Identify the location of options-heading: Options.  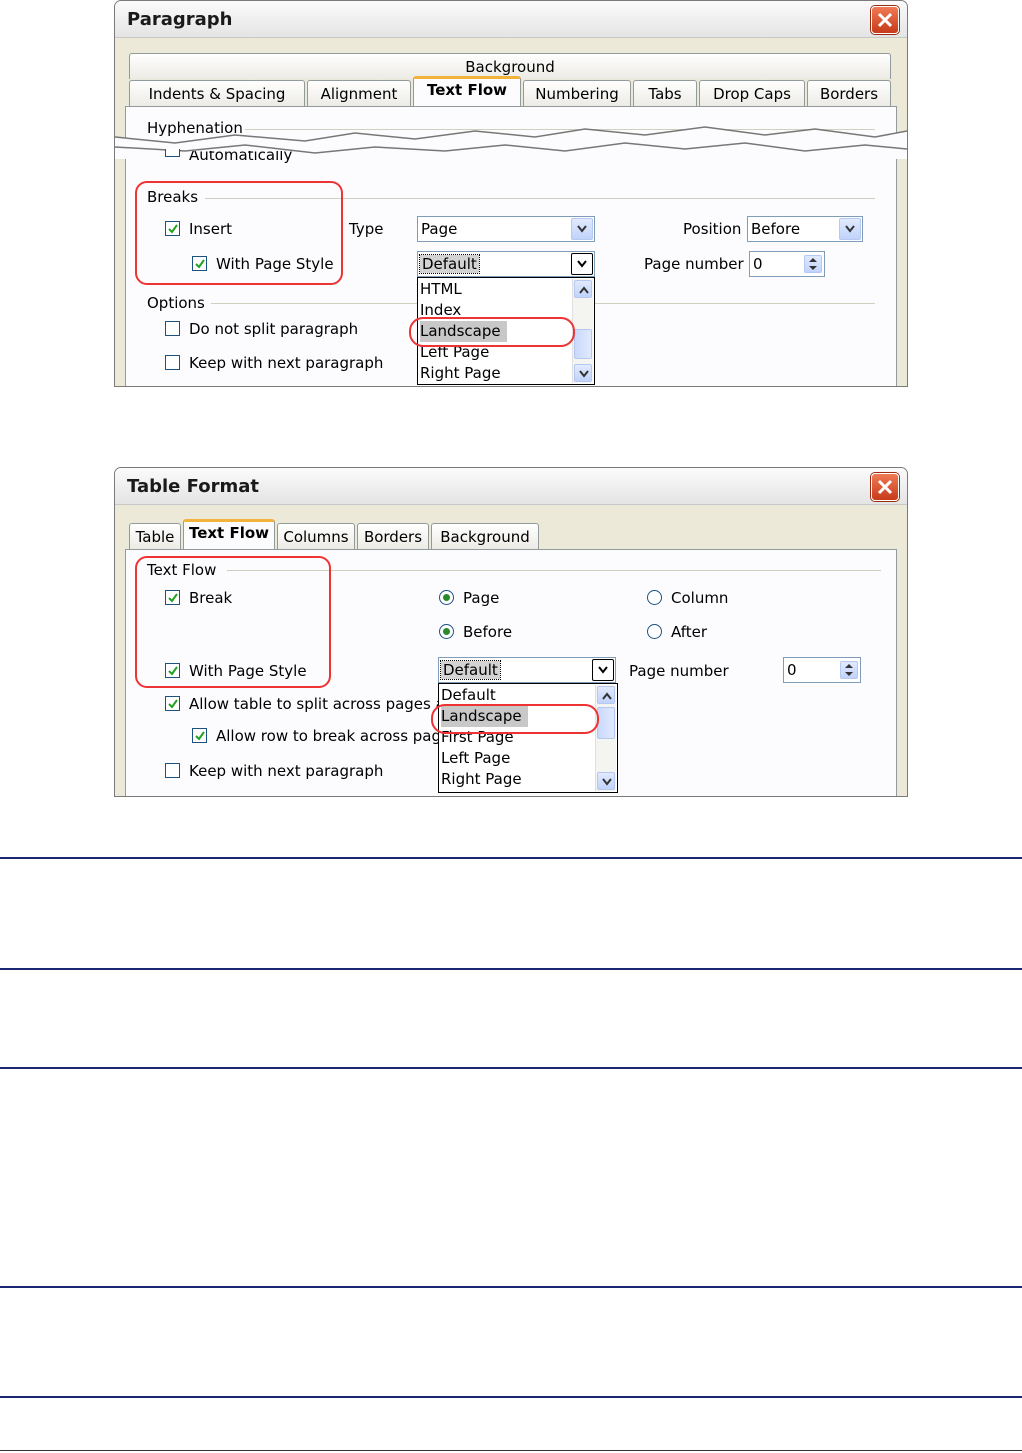
(176, 303).